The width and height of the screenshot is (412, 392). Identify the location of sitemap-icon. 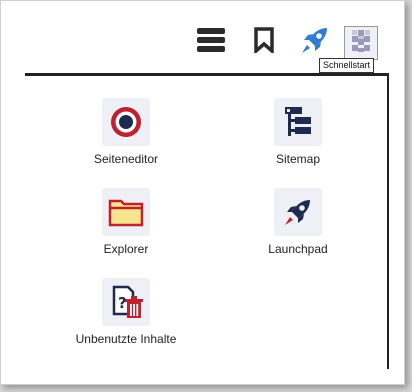
(298, 122).